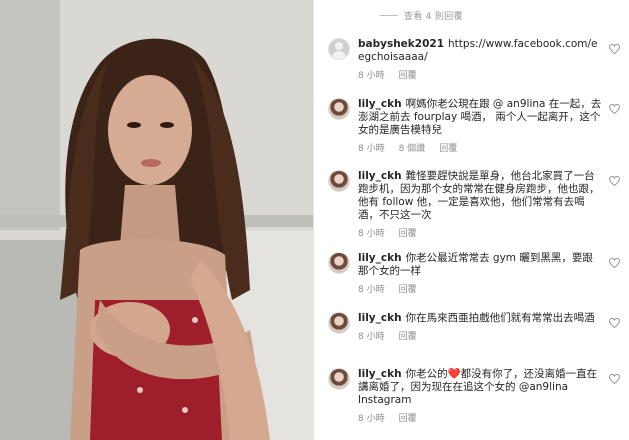 The height and width of the screenshot is (440, 629). I want to click on red-heart-emoji: ❤️, so click(454, 374).